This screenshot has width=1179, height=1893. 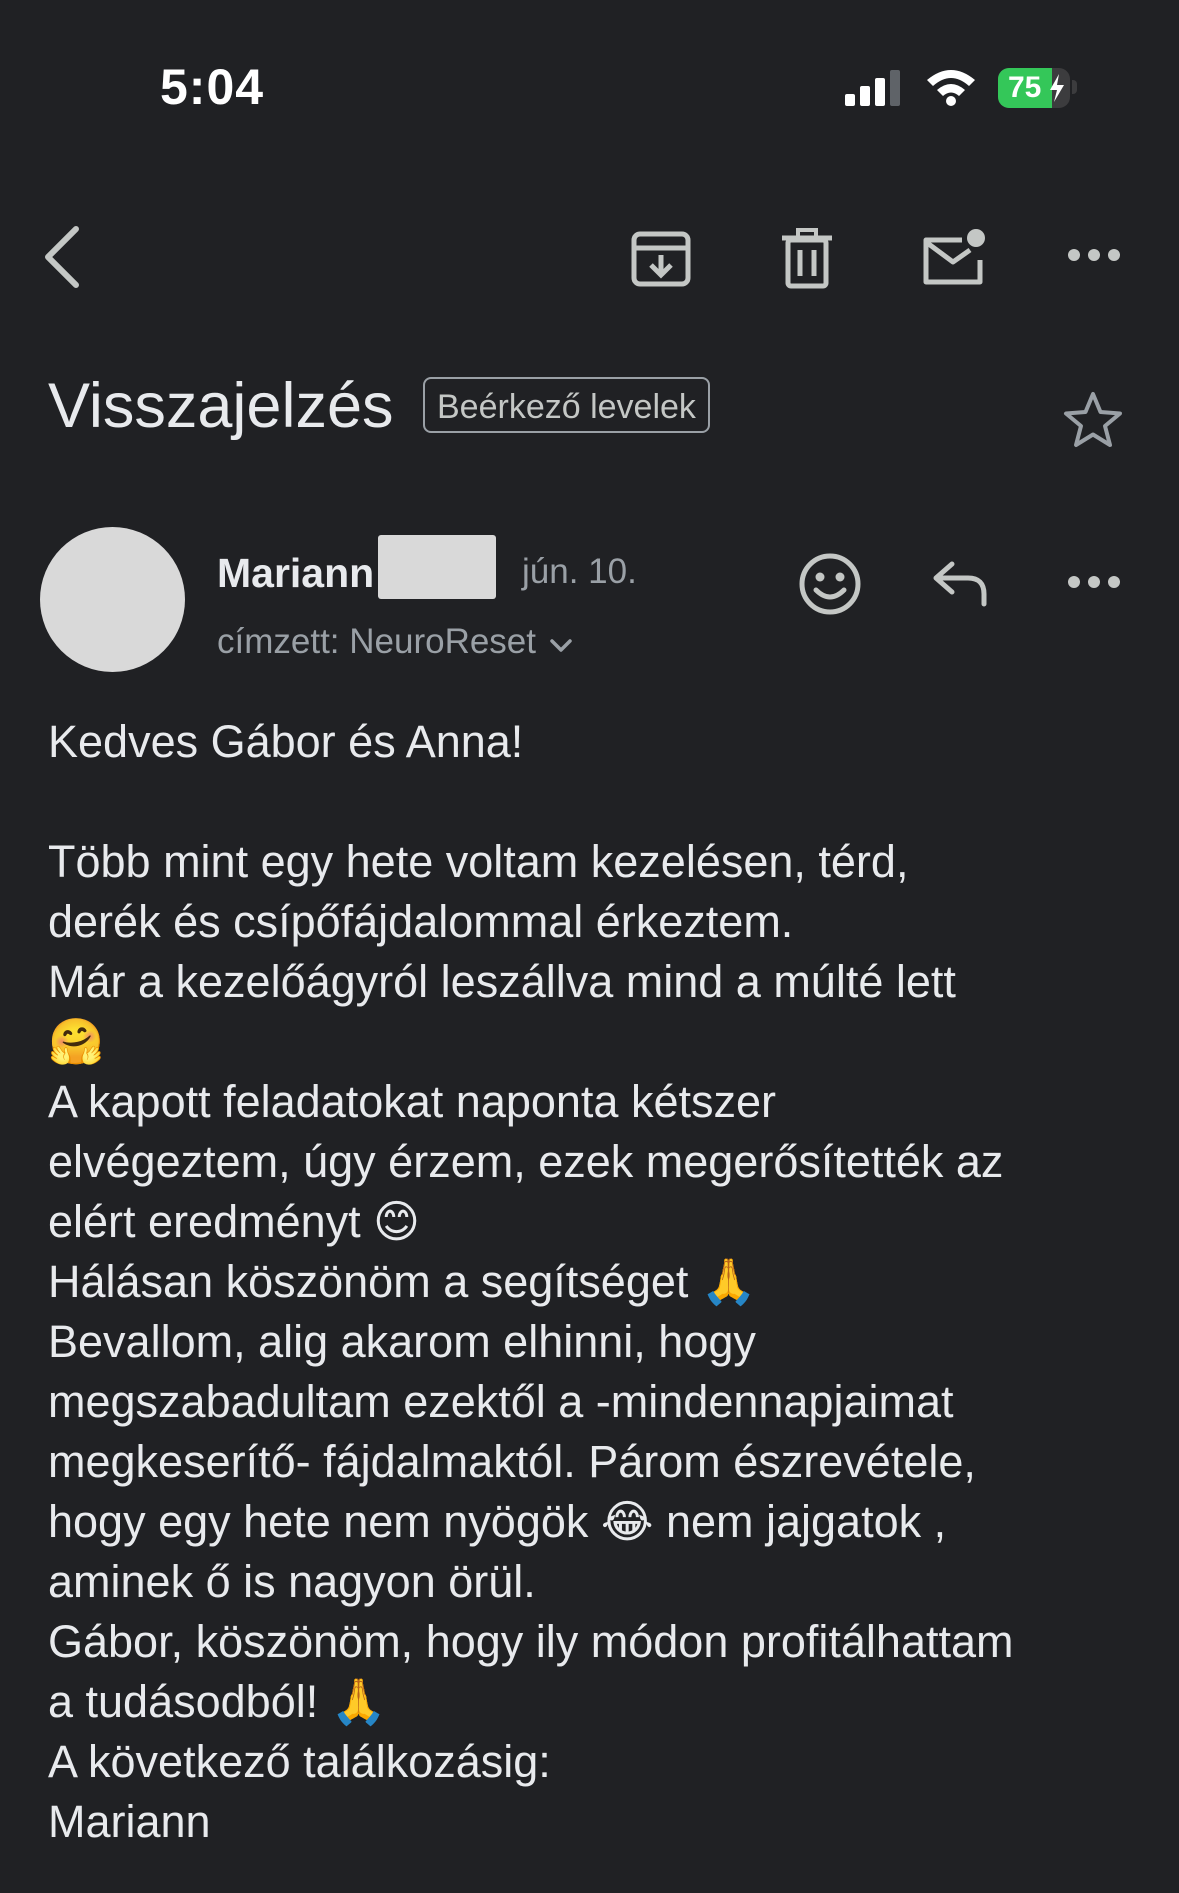 I want to click on message-more-button, so click(x=1094, y=582).